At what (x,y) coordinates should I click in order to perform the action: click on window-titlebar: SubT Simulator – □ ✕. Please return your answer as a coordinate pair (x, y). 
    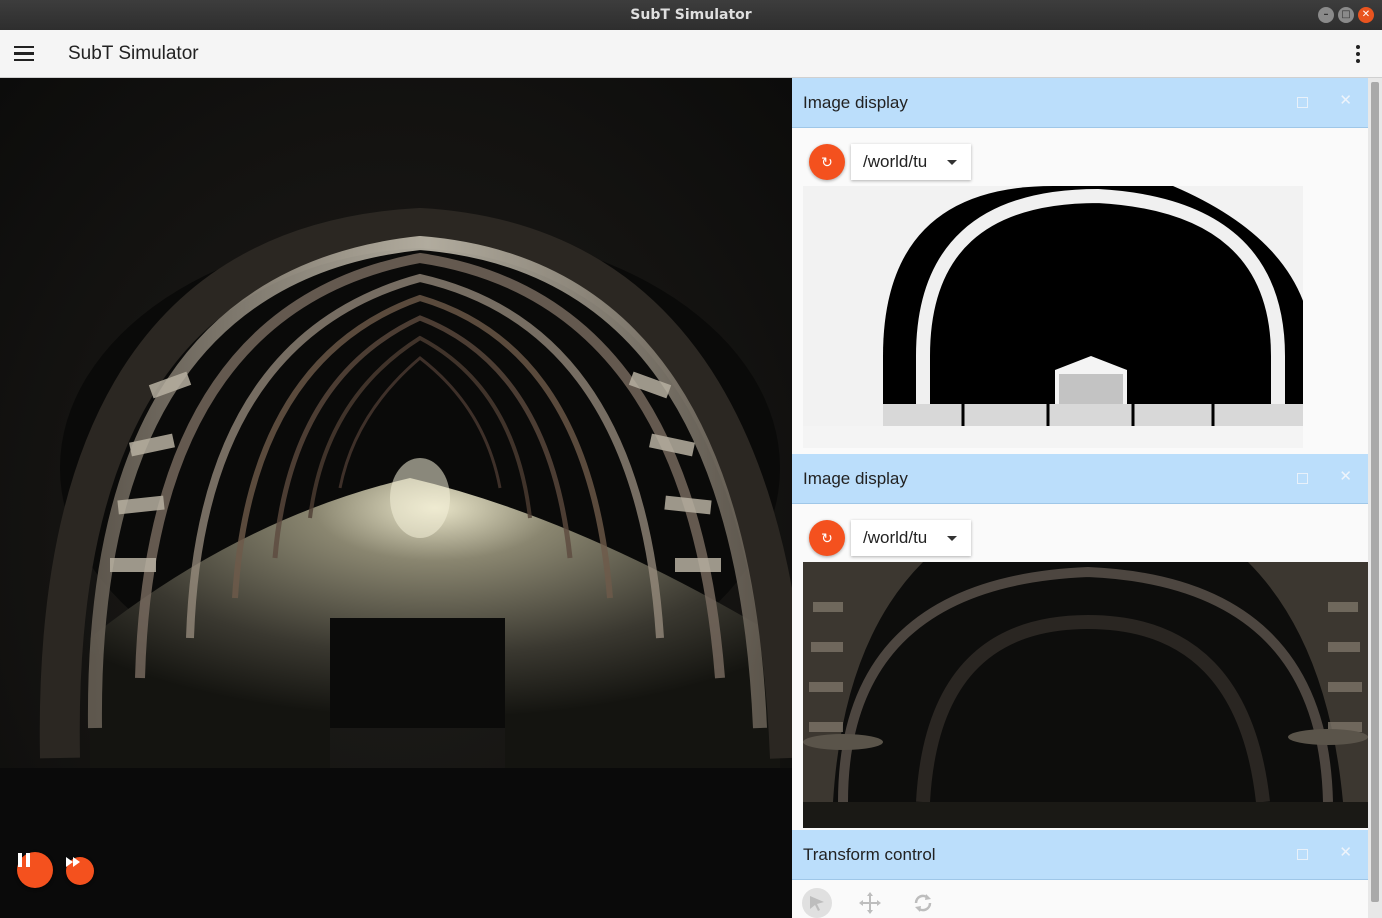
    Looking at the image, I should click on (691, 15).